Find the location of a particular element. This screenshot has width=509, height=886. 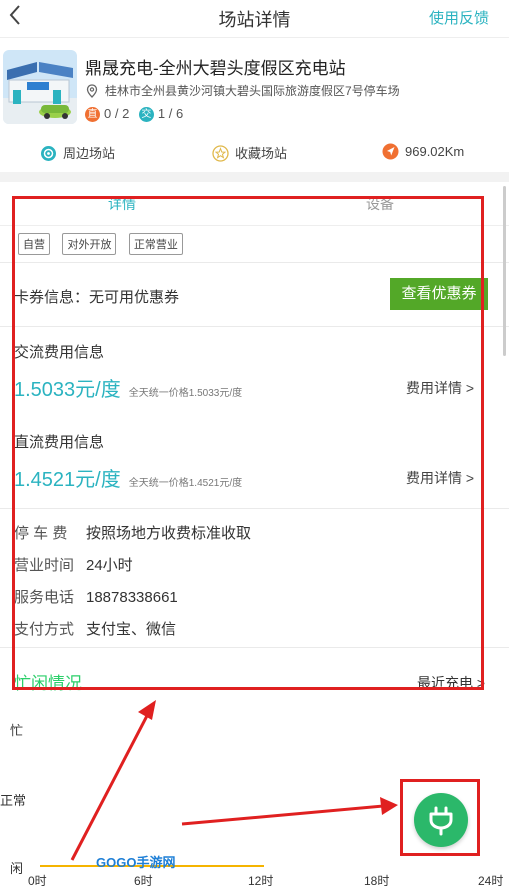

parking-fee-label: 停 车 费 is located at coordinates (41, 533).